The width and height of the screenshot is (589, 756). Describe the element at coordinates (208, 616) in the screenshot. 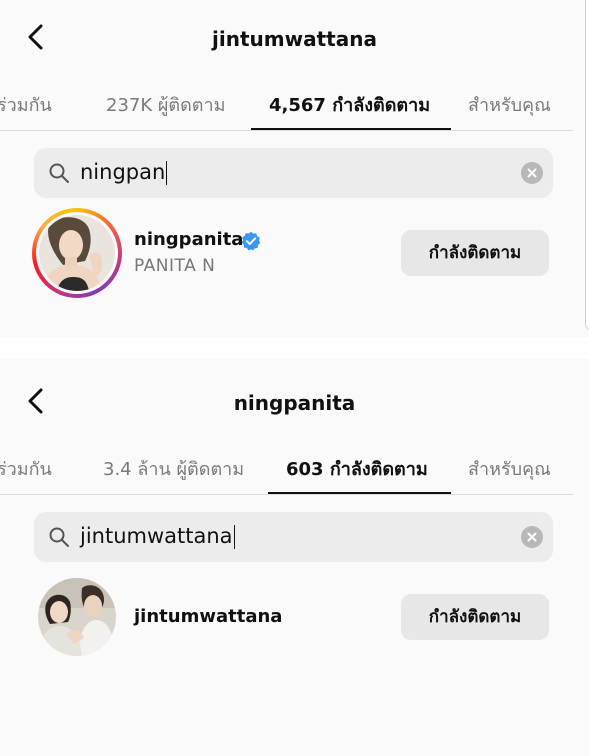

I see `result-username: jintumwattana` at that location.